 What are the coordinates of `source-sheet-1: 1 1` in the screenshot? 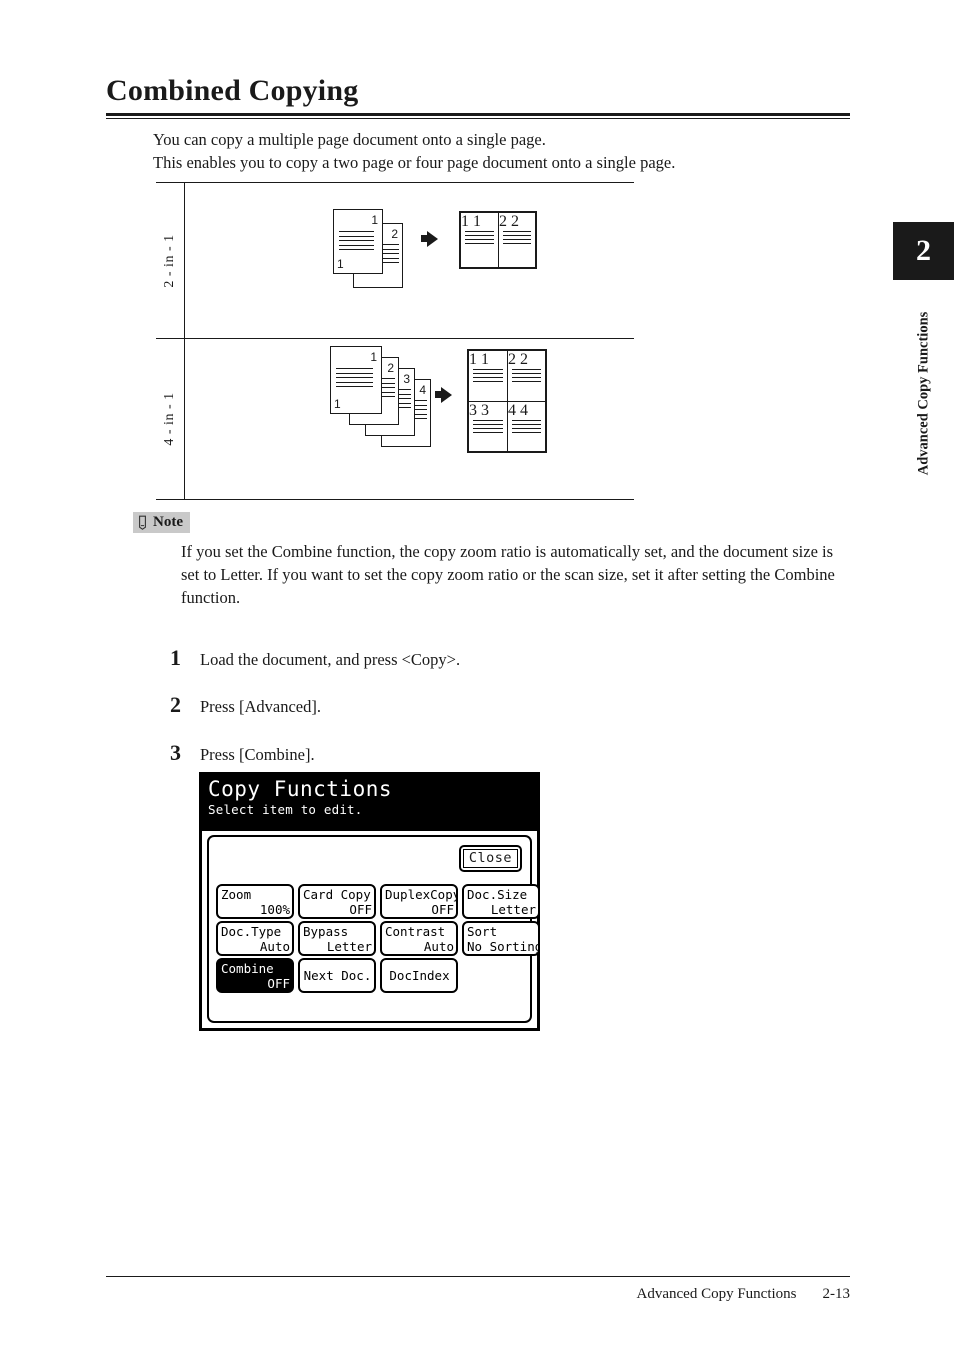 It's located at (358, 241).